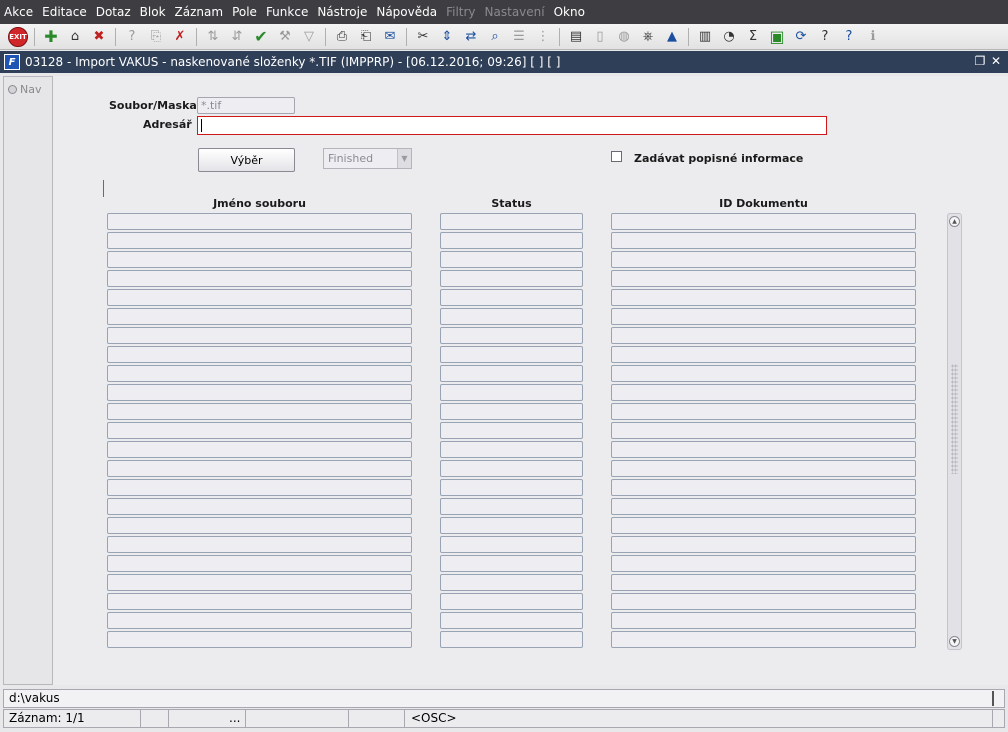 Image resolution: width=1008 pixels, height=732 pixels. I want to click on query-execute-icon: ⎘, so click(156, 37).